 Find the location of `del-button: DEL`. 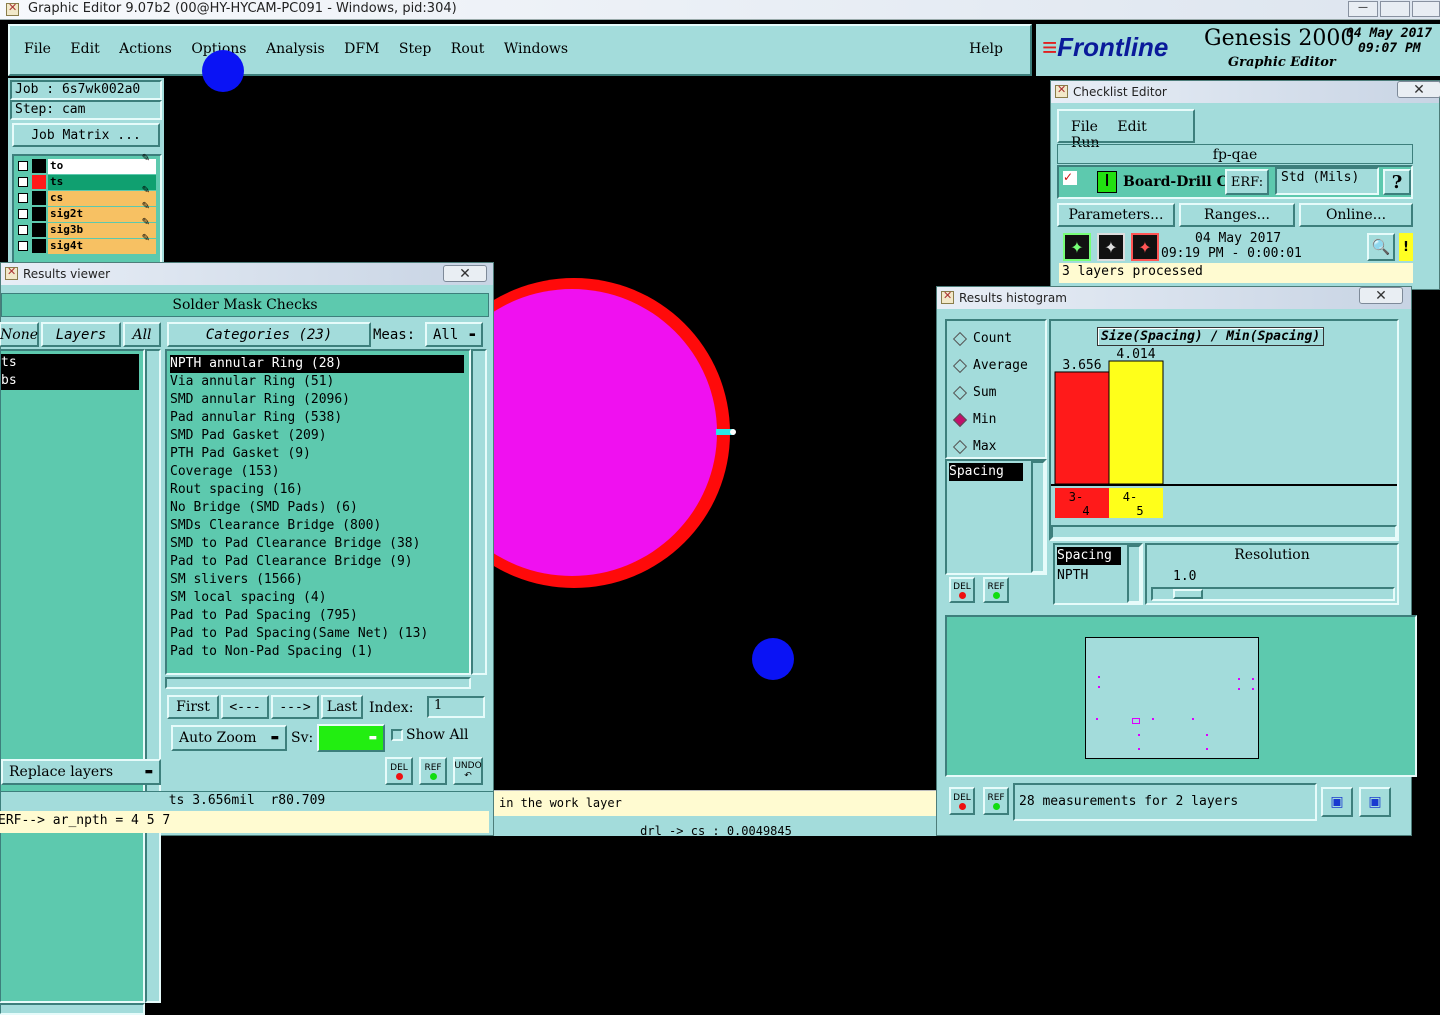

del-button: DEL is located at coordinates (399, 771).